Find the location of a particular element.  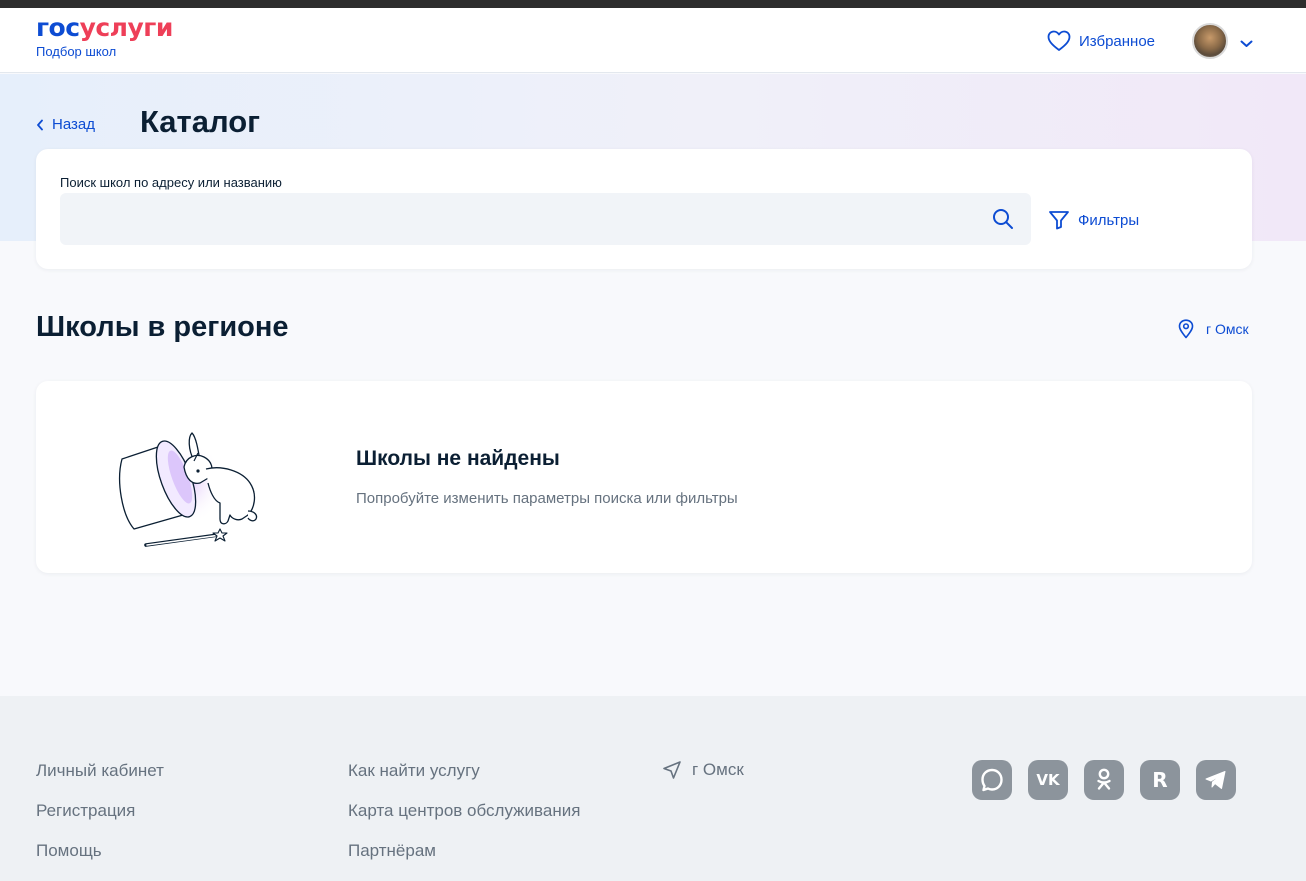

favorites-label: Избранное is located at coordinates (1117, 41).